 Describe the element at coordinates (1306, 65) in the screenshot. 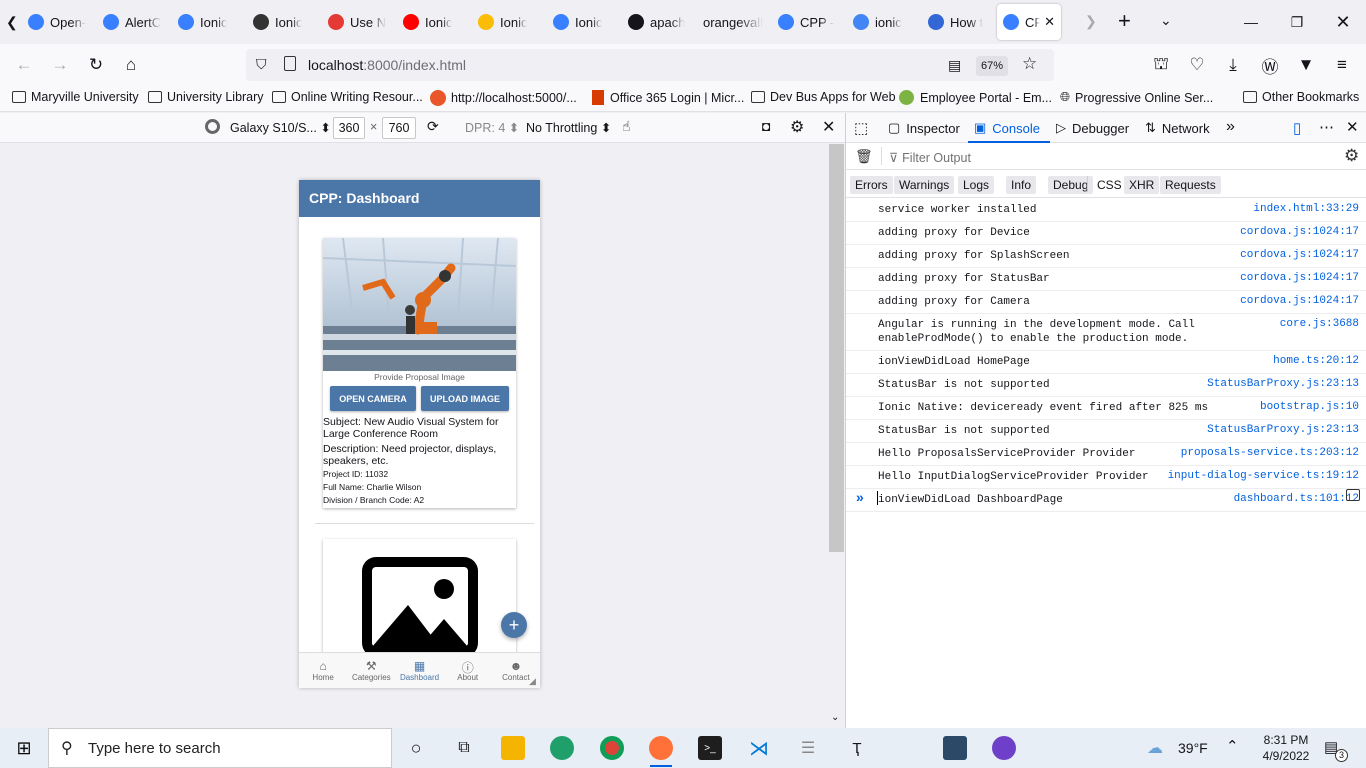

I see `vue-devtools-icon: ▼` at that location.